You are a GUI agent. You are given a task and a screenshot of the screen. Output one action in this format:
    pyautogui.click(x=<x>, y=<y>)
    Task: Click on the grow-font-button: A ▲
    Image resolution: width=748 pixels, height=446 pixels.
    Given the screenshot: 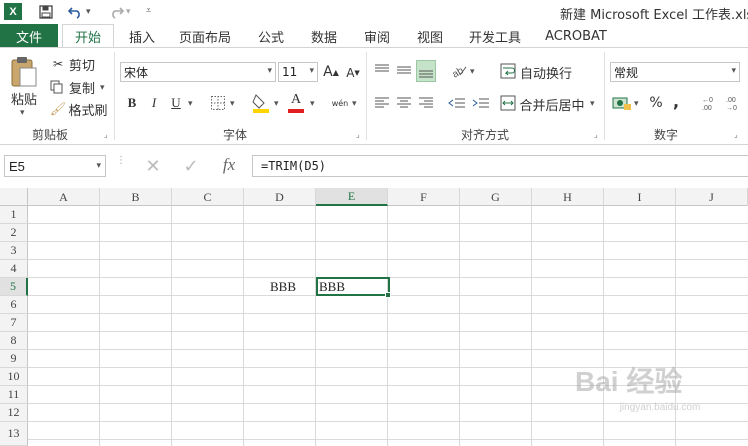 What is the action you would take?
    pyautogui.click(x=331, y=72)
    